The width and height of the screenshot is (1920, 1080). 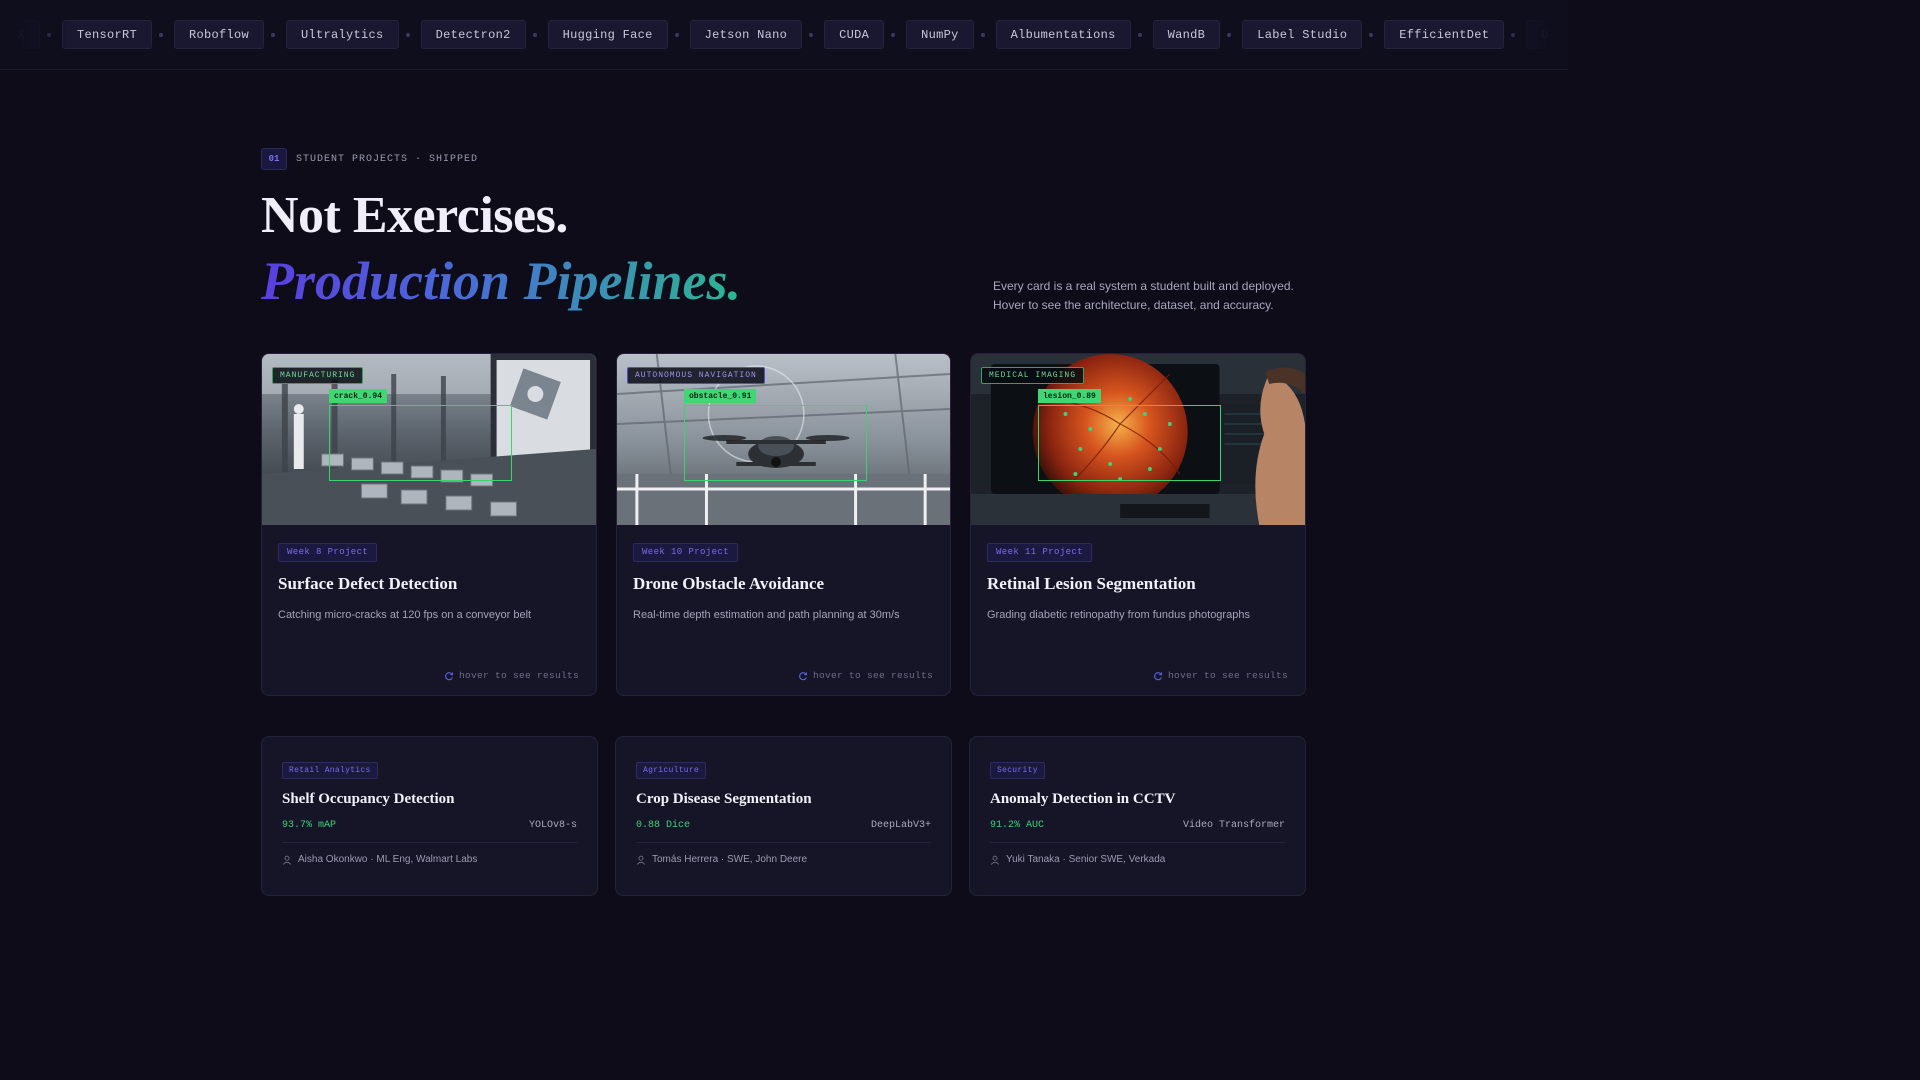 I want to click on project-thumbnail: MANUFACTURING crack_0.94, so click(x=429, y=439).